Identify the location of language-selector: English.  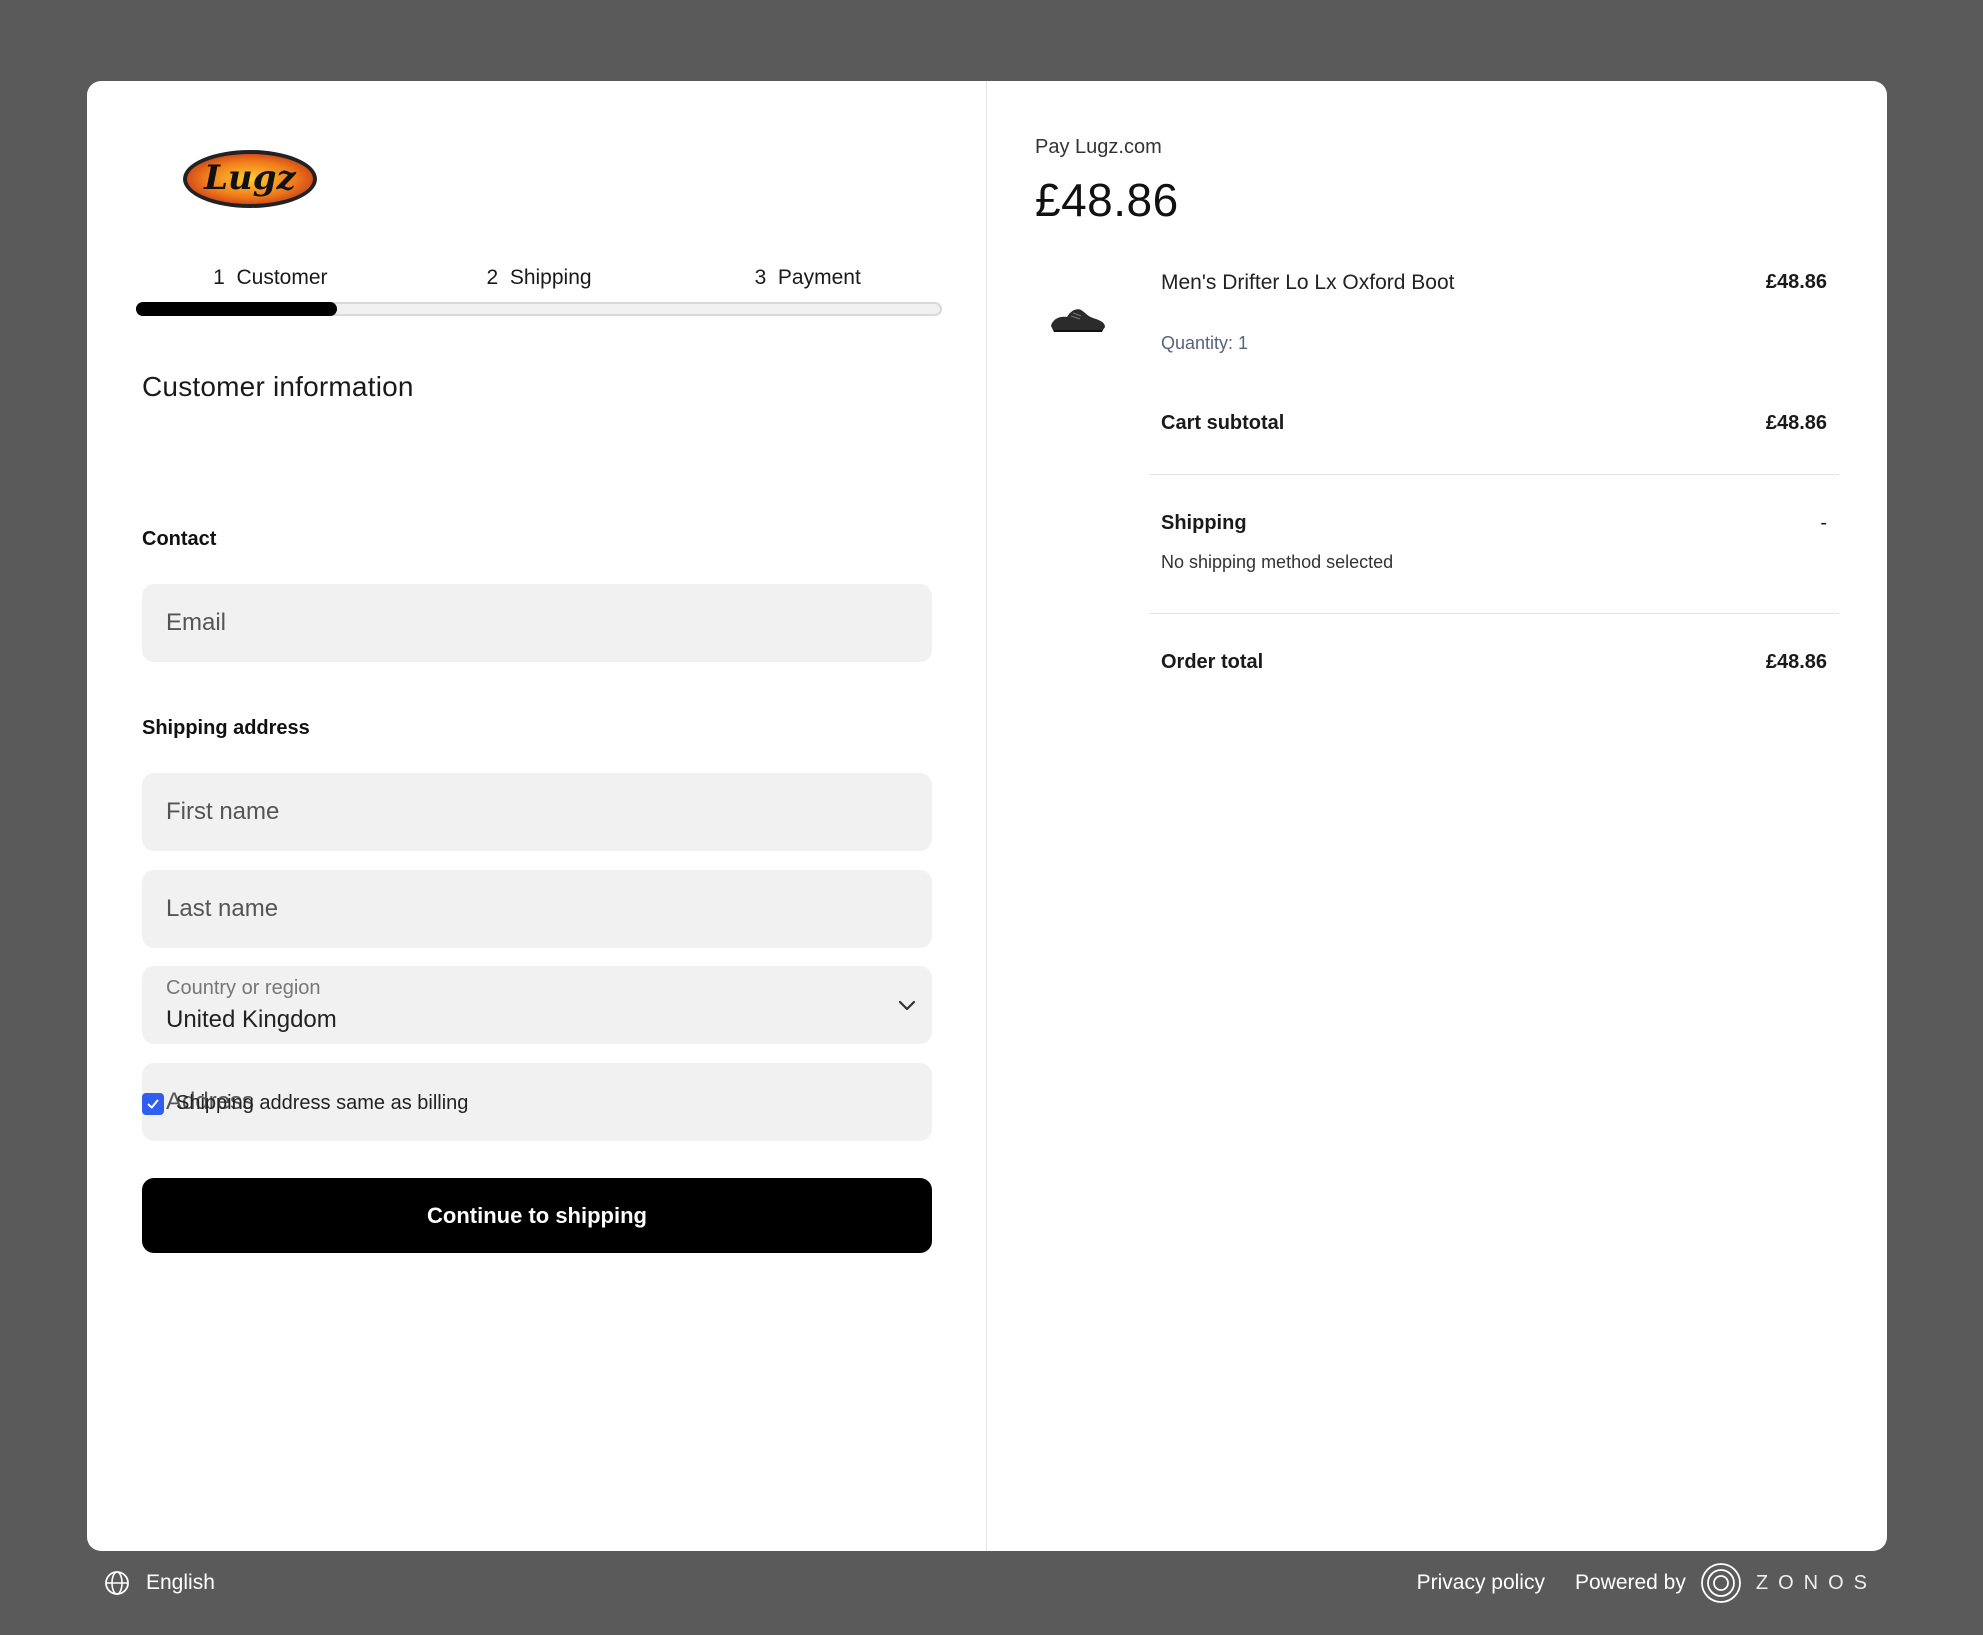
(159, 1583).